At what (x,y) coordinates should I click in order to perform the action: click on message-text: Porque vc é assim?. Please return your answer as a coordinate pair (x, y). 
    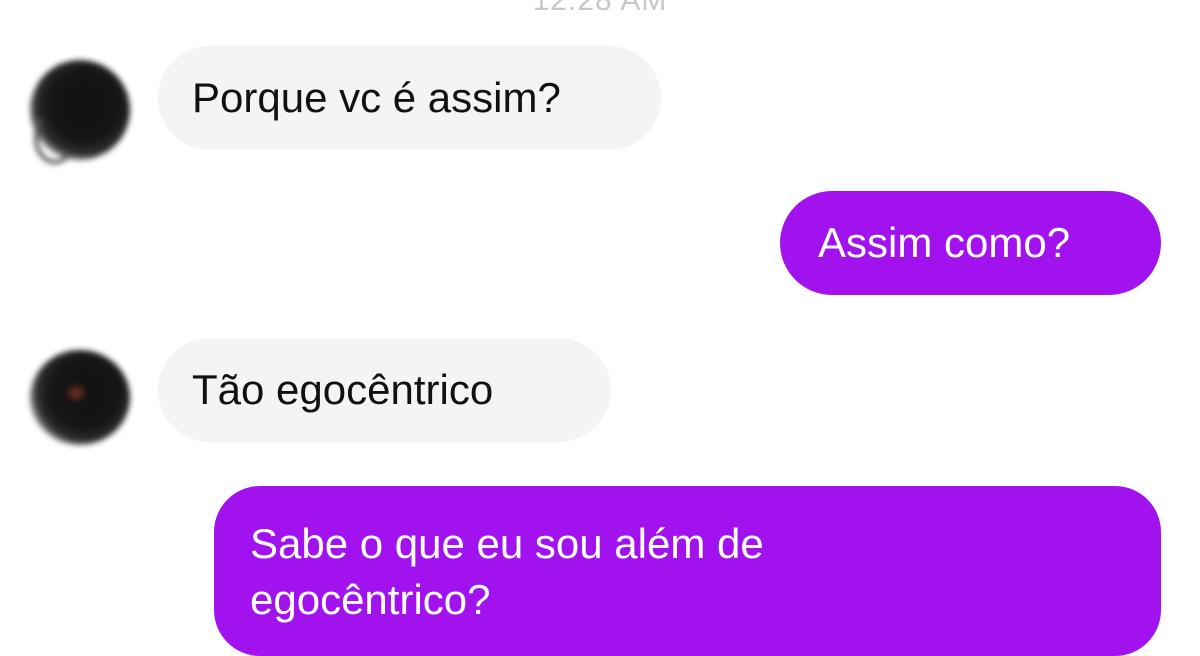
    Looking at the image, I should click on (376, 97).